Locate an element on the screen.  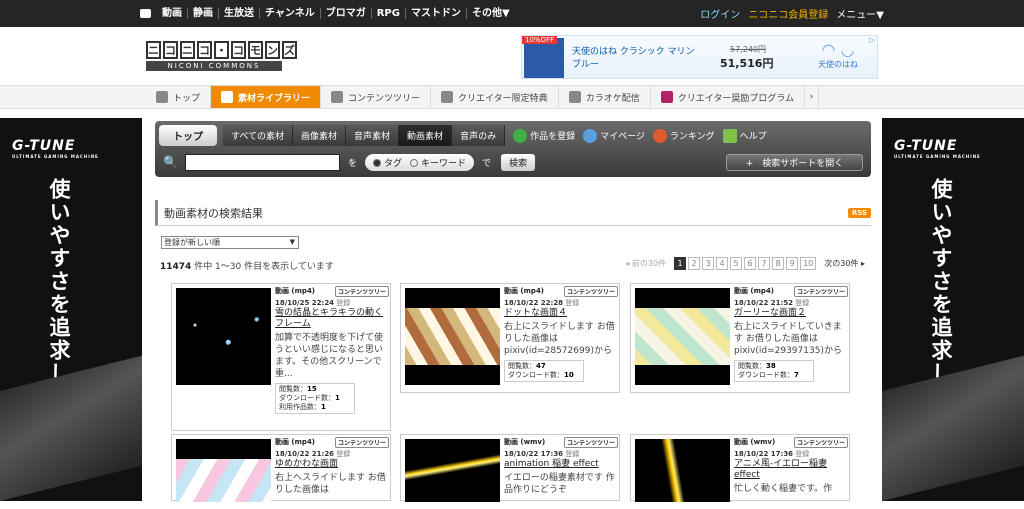
login-link: ログイン is located at coordinates (720, 13).